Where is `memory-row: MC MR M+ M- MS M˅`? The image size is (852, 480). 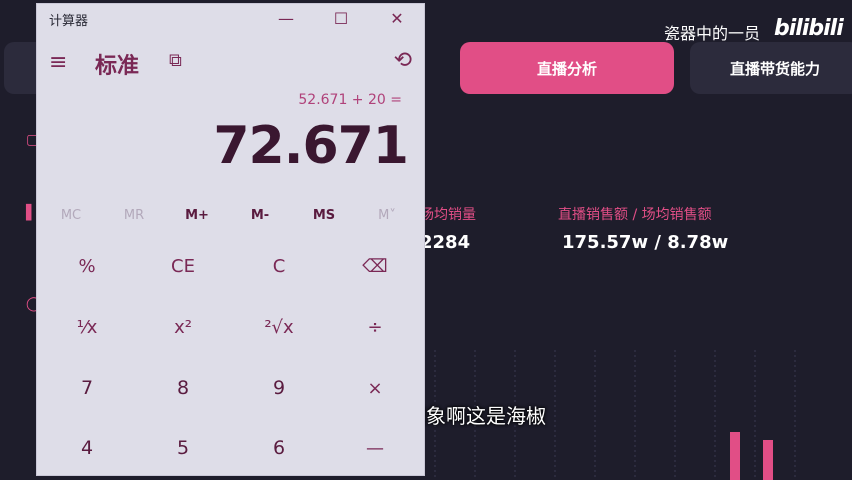
memory-row: MC MR M+ M- MS M˅ is located at coordinates (230, 217).